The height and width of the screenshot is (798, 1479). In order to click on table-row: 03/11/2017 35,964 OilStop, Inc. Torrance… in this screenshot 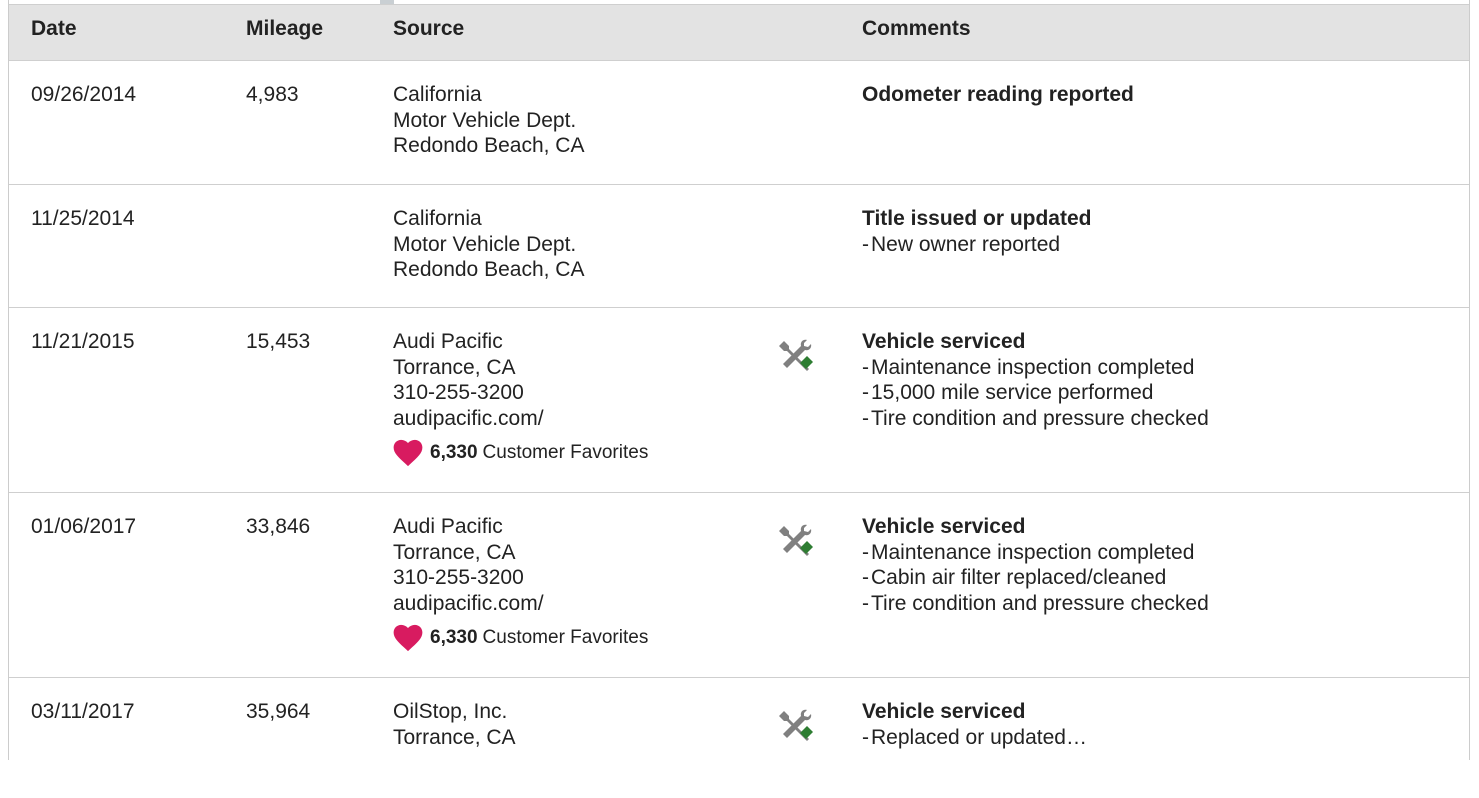, I will do `click(739, 738)`.